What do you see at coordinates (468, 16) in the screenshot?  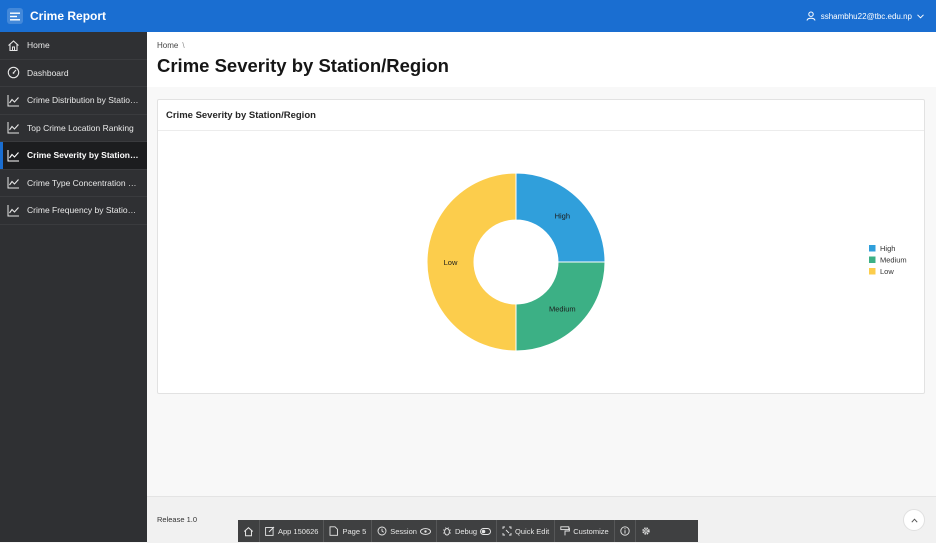 I see `top-navigation-bar: Crime Report sshambhu22@tbc.edu.np` at bounding box center [468, 16].